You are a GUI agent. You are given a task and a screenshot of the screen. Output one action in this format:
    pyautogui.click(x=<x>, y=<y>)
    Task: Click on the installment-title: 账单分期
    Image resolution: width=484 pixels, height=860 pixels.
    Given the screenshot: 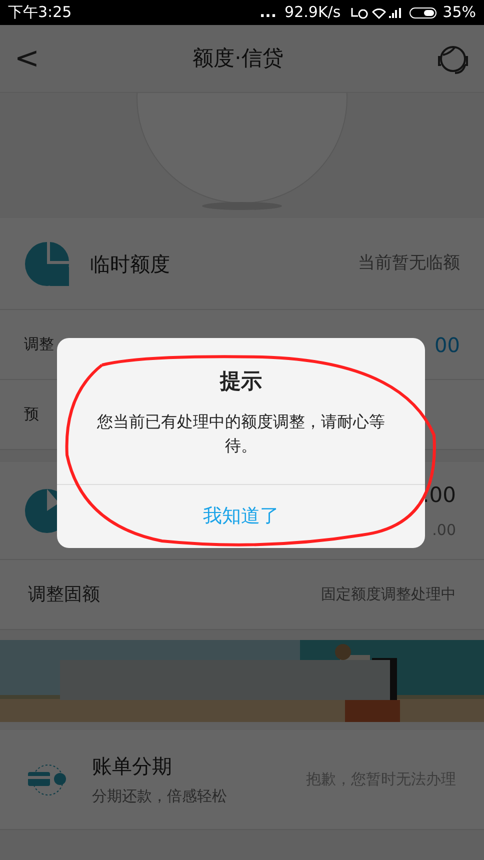 What is the action you would take?
    pyautogui.click(x=132, y=766)
    